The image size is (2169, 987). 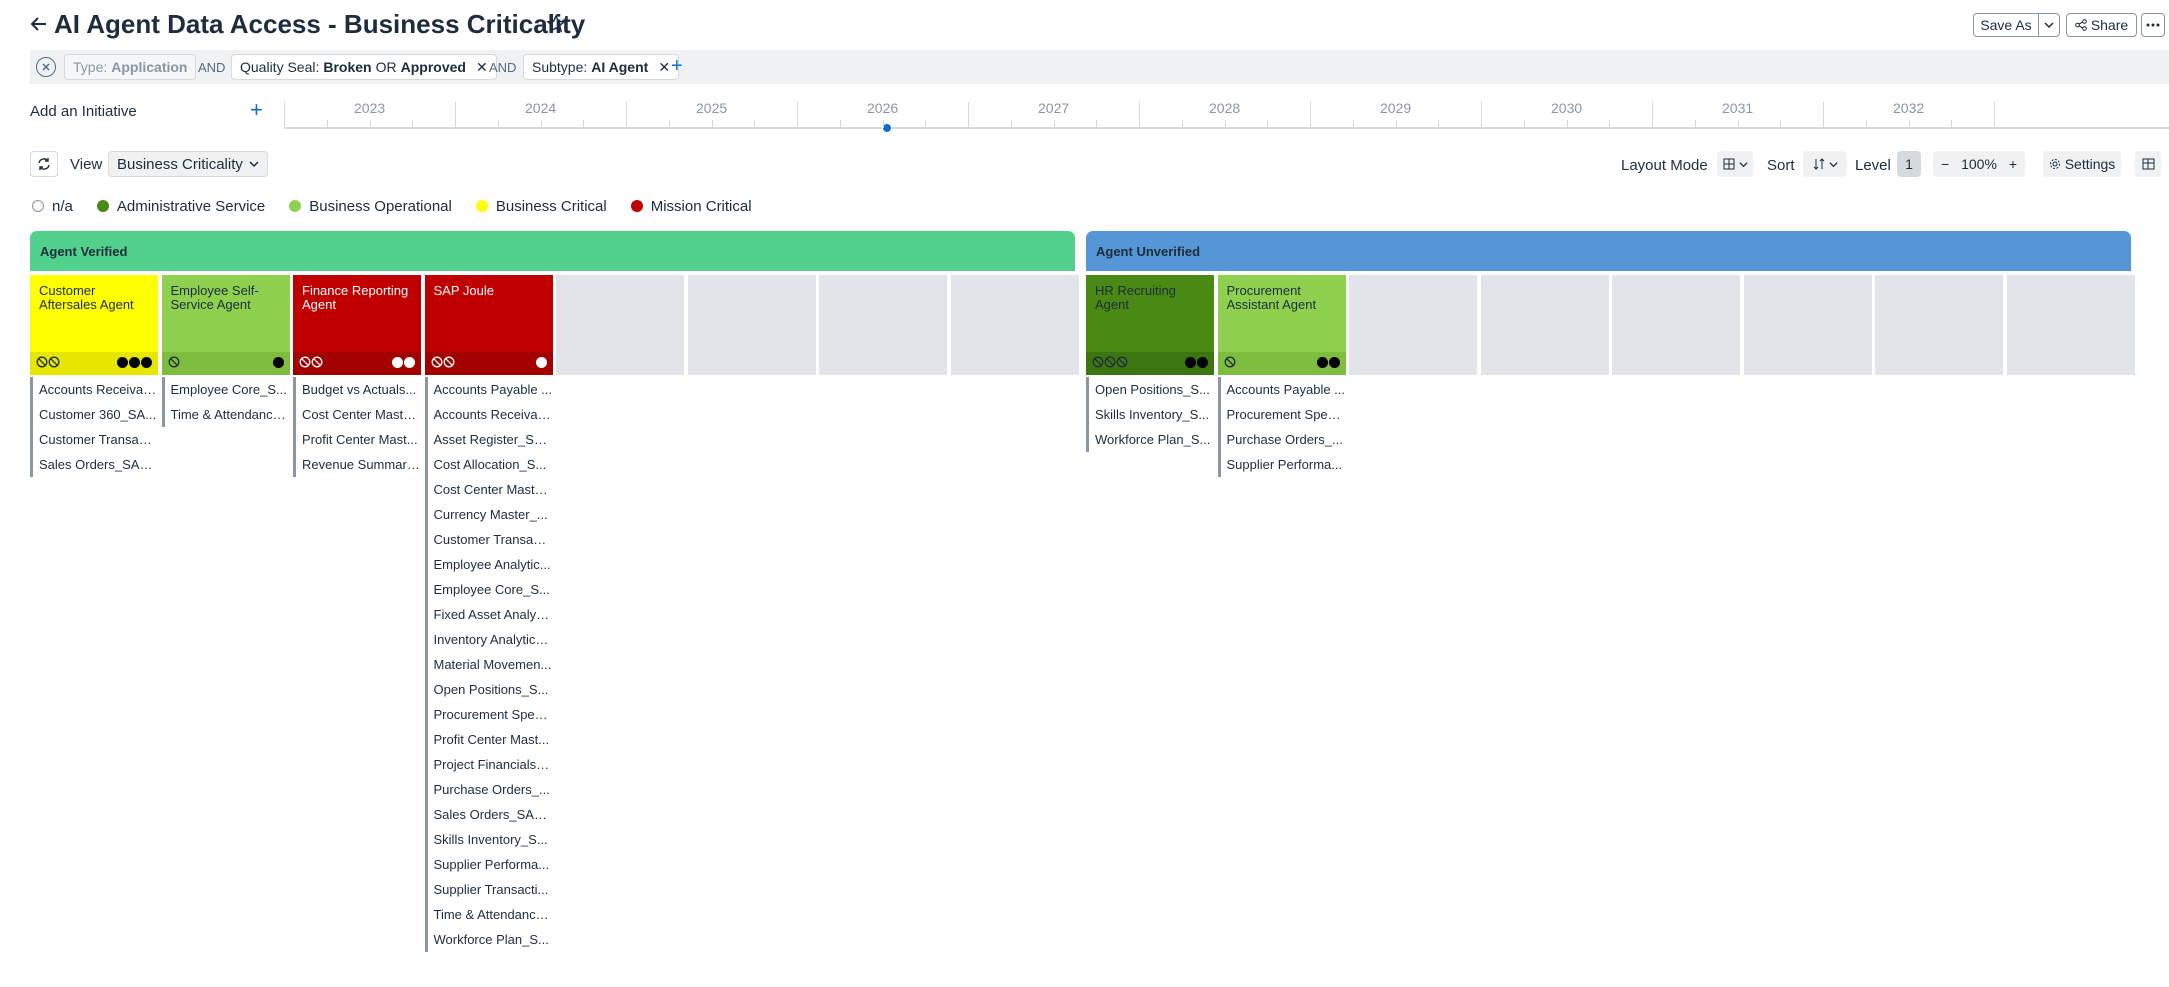 I want to click on agent-card: HR Recruiting Agent, so click(x=1150, y=325).